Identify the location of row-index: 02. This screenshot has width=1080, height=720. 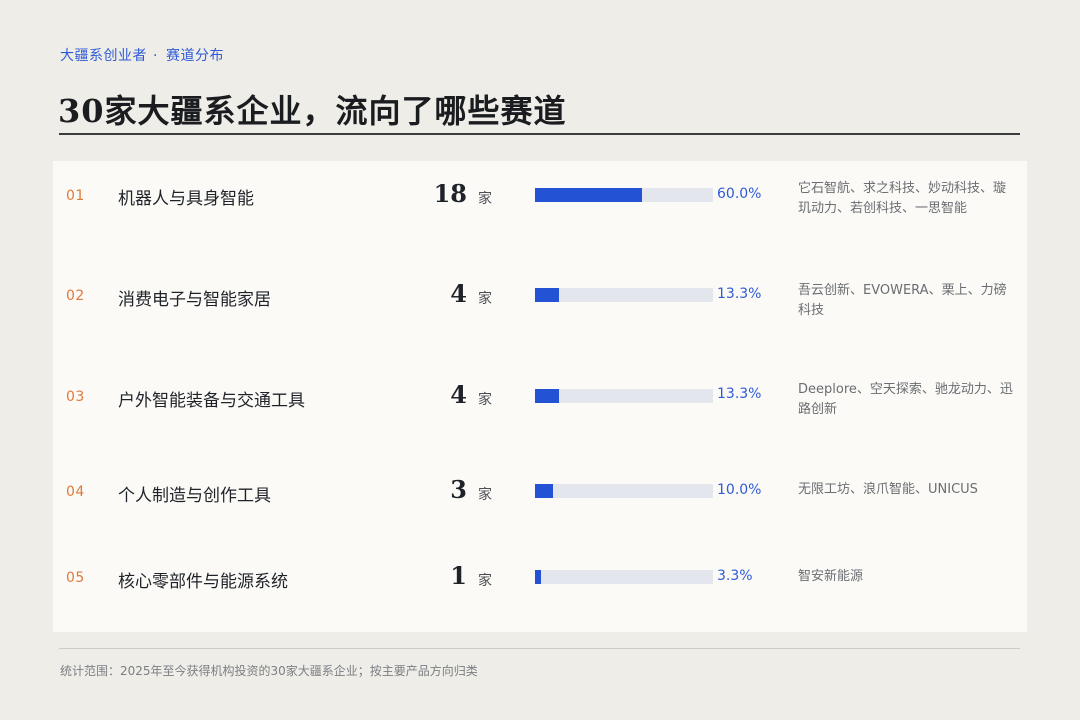
(75, 296).